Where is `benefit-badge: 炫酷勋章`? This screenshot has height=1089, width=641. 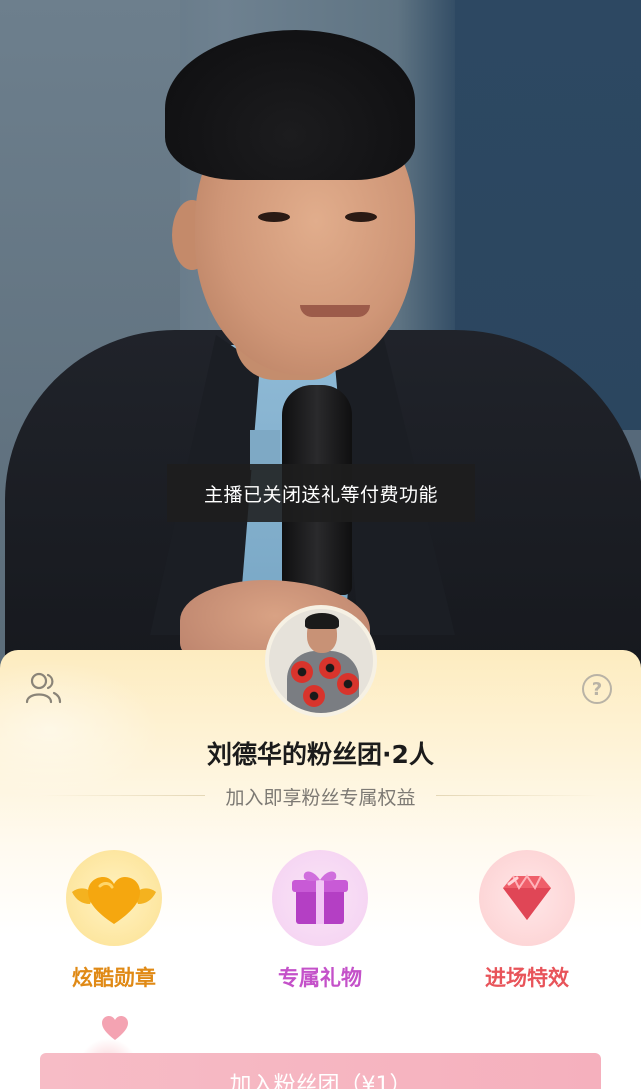 benefit-badge: 炫酷勋章 is located at coordinates (114, 925).